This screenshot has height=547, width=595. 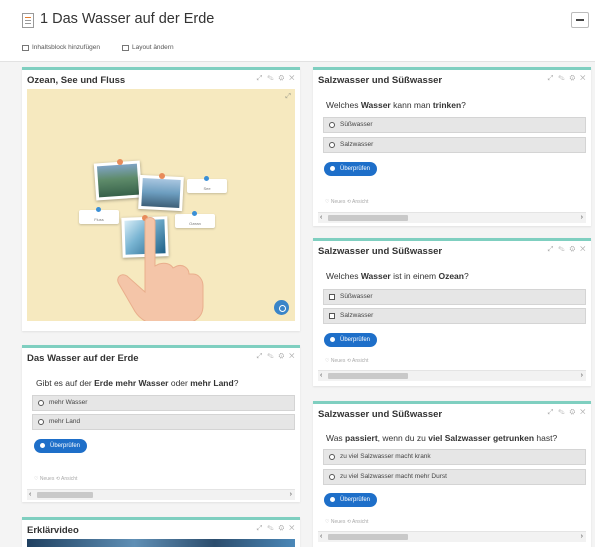 What do you see at coordinates (161, 543) in the screenshot?
I see `video-player` at bounding box center [161, 543].